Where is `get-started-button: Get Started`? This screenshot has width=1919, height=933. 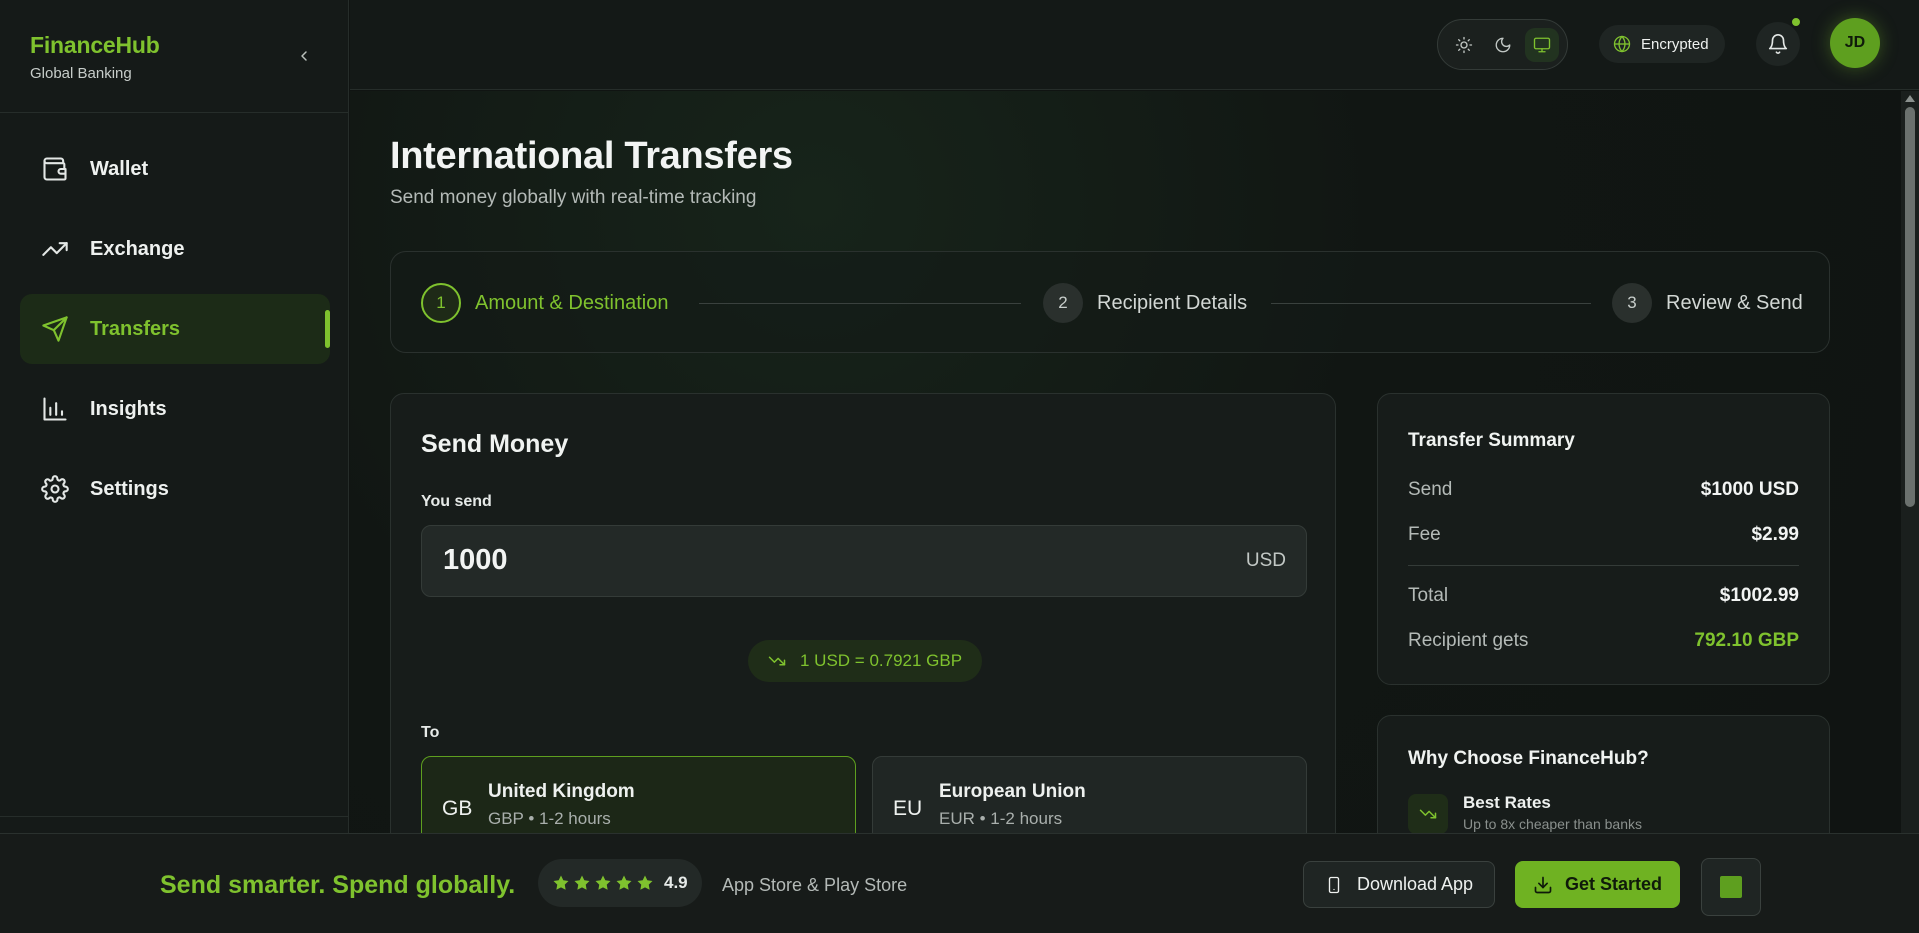
get-started-button: Get Started is located at coordinates (1597, 884).